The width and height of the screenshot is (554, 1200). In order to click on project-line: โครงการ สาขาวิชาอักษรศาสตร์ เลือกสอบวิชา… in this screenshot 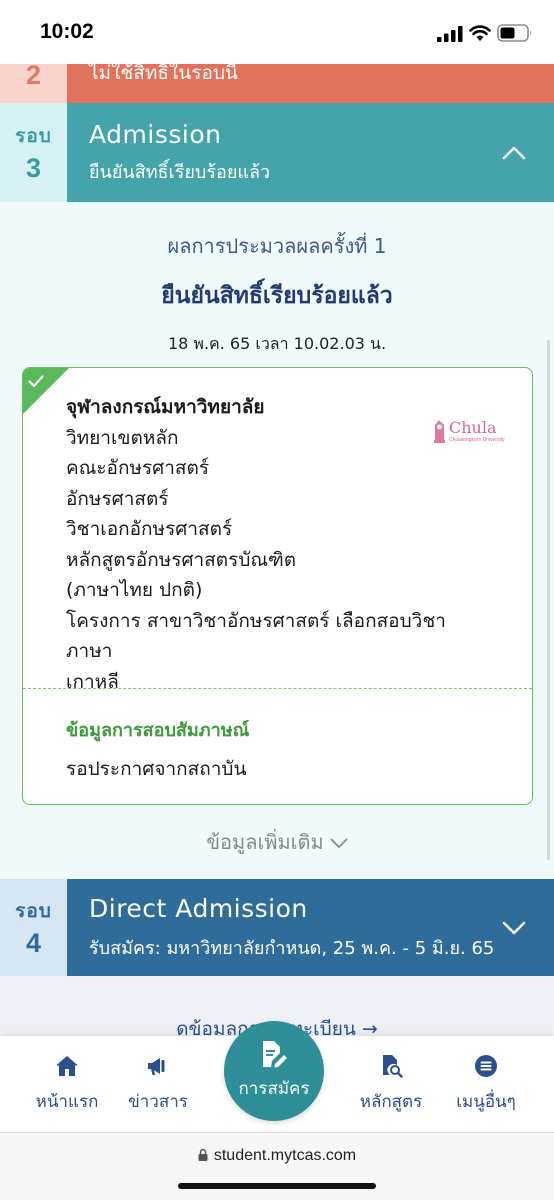, I will do `click(256, 636)`.